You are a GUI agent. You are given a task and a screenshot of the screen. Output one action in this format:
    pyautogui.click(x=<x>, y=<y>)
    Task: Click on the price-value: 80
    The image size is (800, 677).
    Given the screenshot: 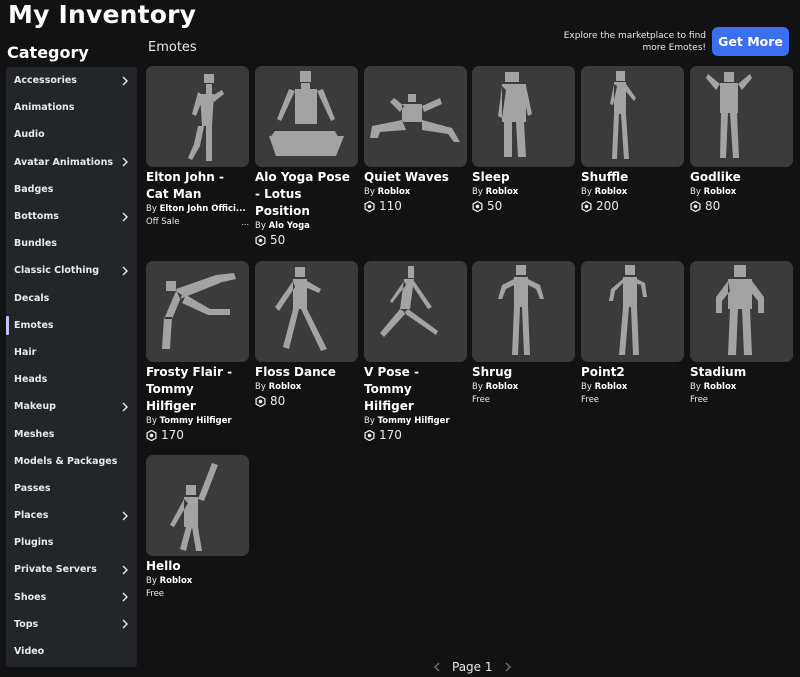 What is the action you would take?
    pyautogui.click(x=713, y=206)
    